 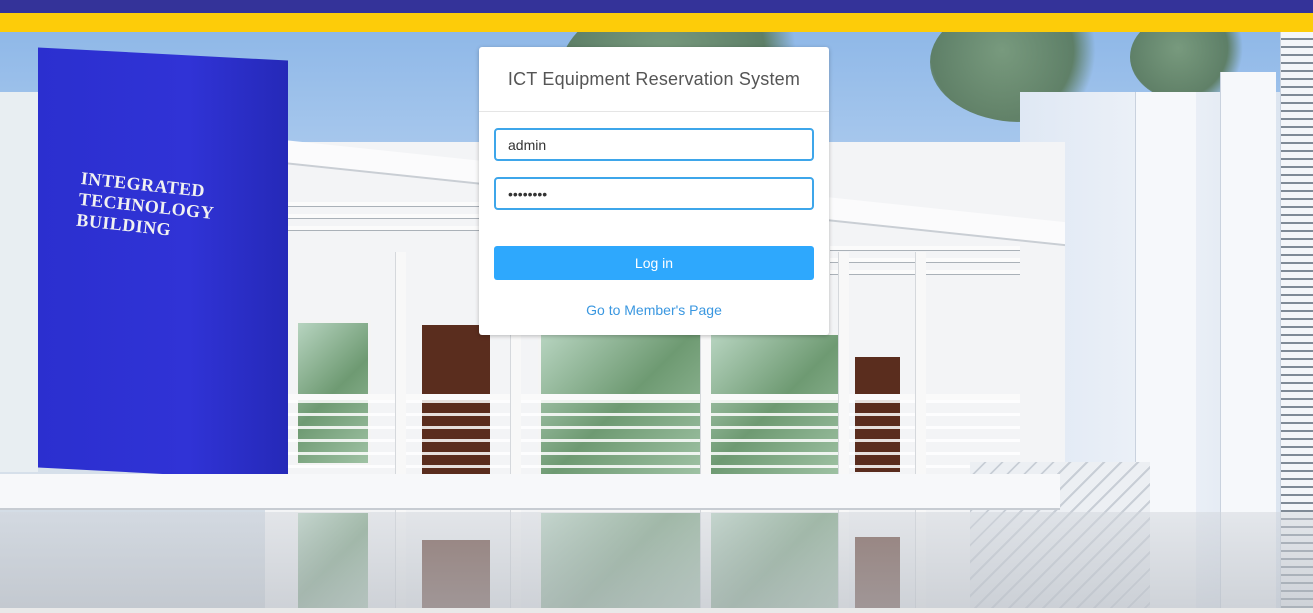 I want to click on username-input, so click(x=654, y=144).